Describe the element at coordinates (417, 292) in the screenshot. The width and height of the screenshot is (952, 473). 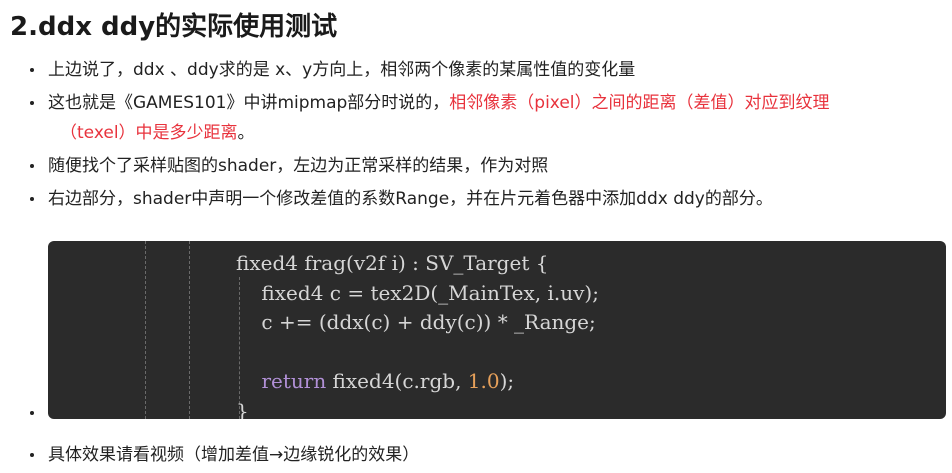
I see `code-line: fixed4 c = tex2D(_MainTex, i.uv);` at that location.